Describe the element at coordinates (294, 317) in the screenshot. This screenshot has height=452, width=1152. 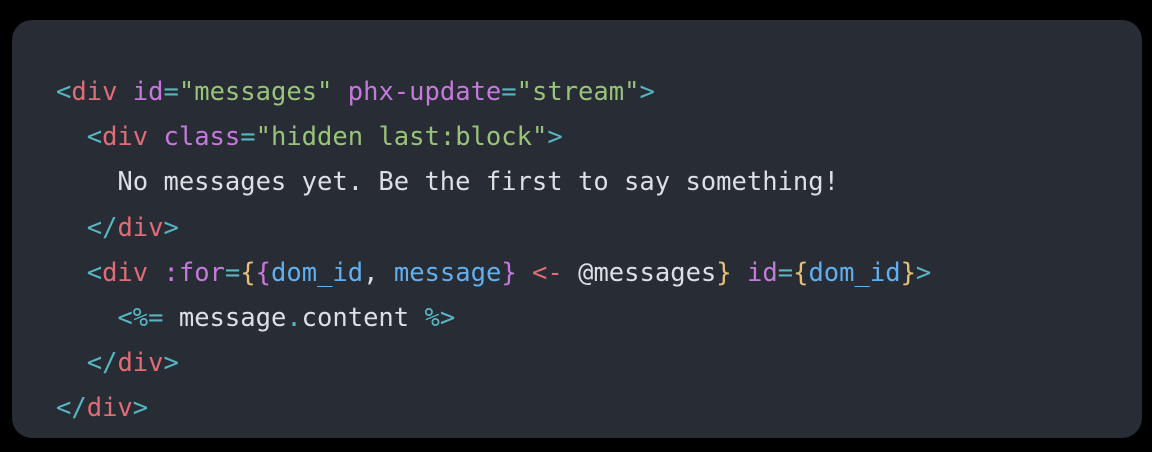
I see `code-token: .` at that location.